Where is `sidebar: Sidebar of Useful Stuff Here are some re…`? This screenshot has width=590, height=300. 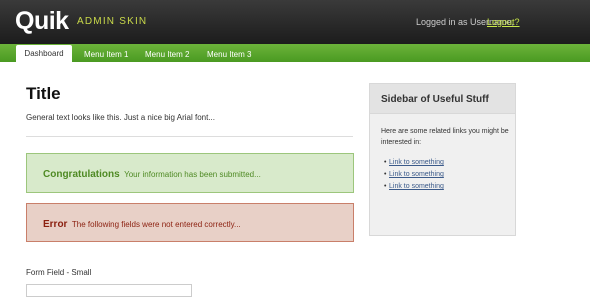 sidebar: Sidebar of Useful Stuff Here are some re… is located at coordinates (442, 159).